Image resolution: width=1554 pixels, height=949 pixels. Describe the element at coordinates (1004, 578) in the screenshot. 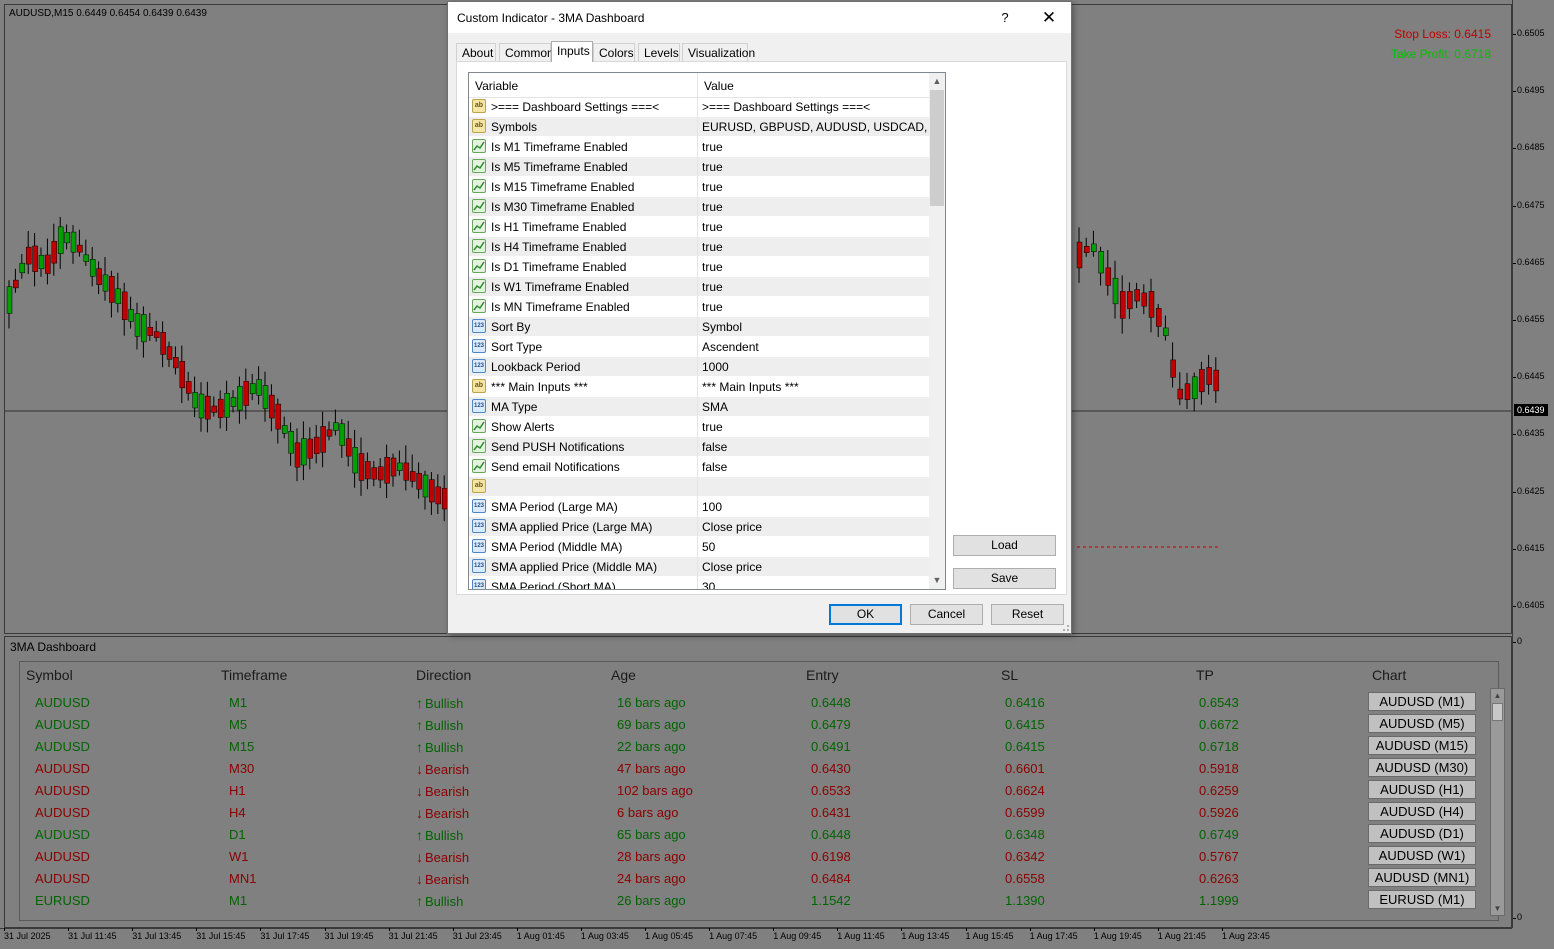

I see `save-button: Save` at that location.